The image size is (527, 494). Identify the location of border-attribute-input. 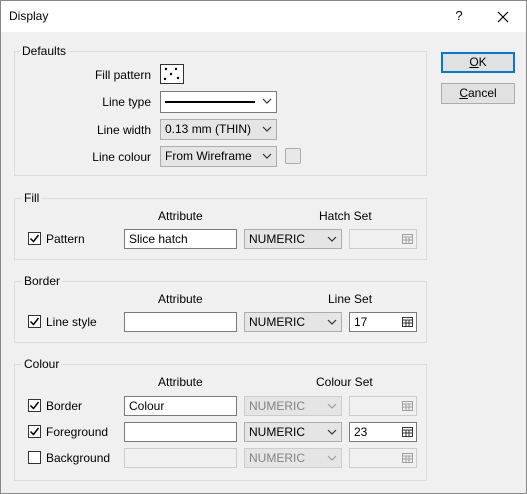
(180, 322).